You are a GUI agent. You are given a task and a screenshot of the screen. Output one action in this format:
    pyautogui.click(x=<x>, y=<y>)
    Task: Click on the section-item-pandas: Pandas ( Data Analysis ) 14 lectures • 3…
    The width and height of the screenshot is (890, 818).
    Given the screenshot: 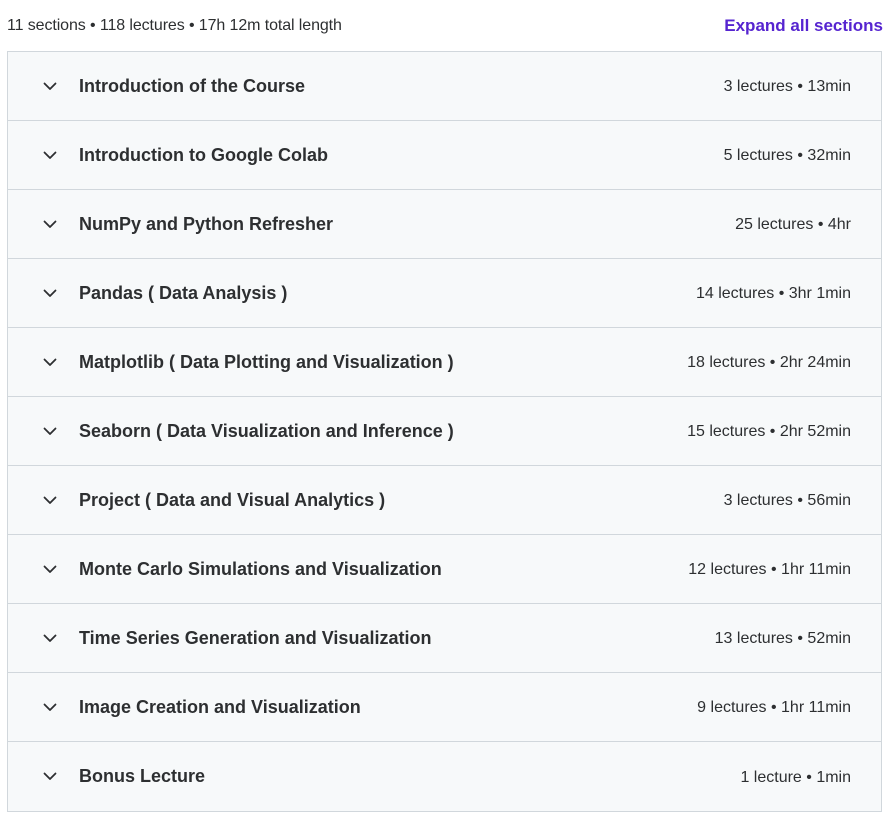 What is the action you would take?
    pyautogui.click(x=444, y=293)
    